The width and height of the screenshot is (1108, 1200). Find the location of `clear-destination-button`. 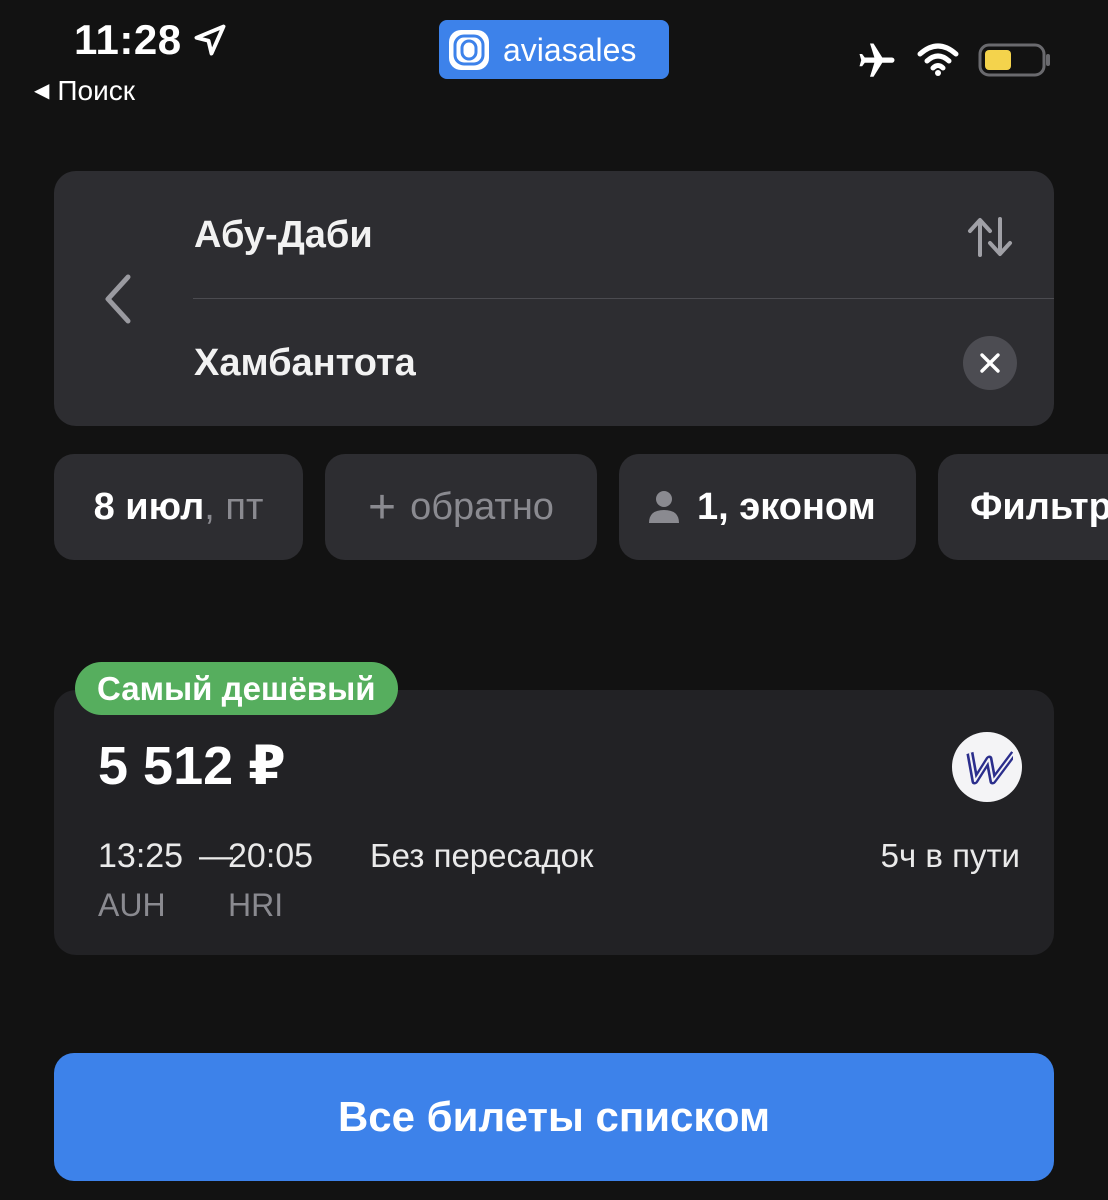

clear-destination-button is located at coordinates (990, 363).